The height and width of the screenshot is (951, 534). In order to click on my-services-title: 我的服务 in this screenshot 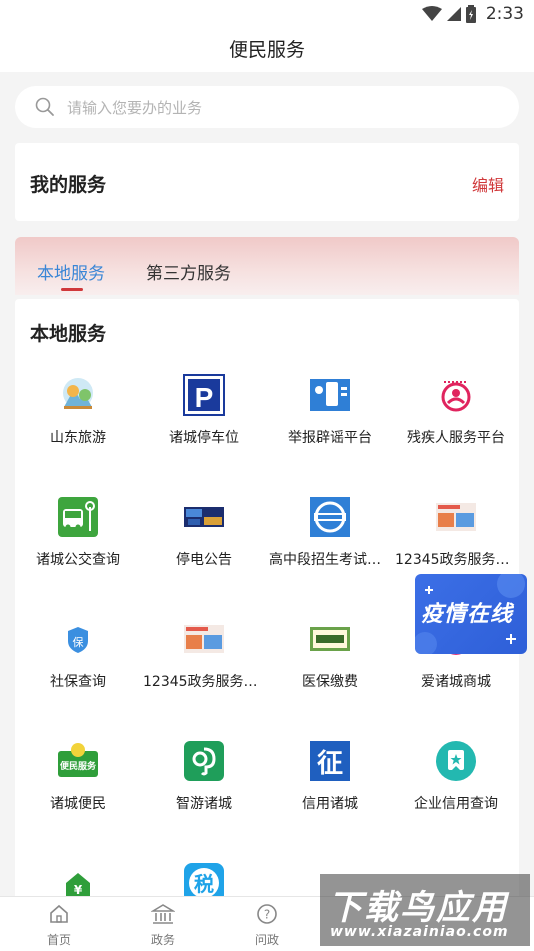, I will do `click(68, 185)`.